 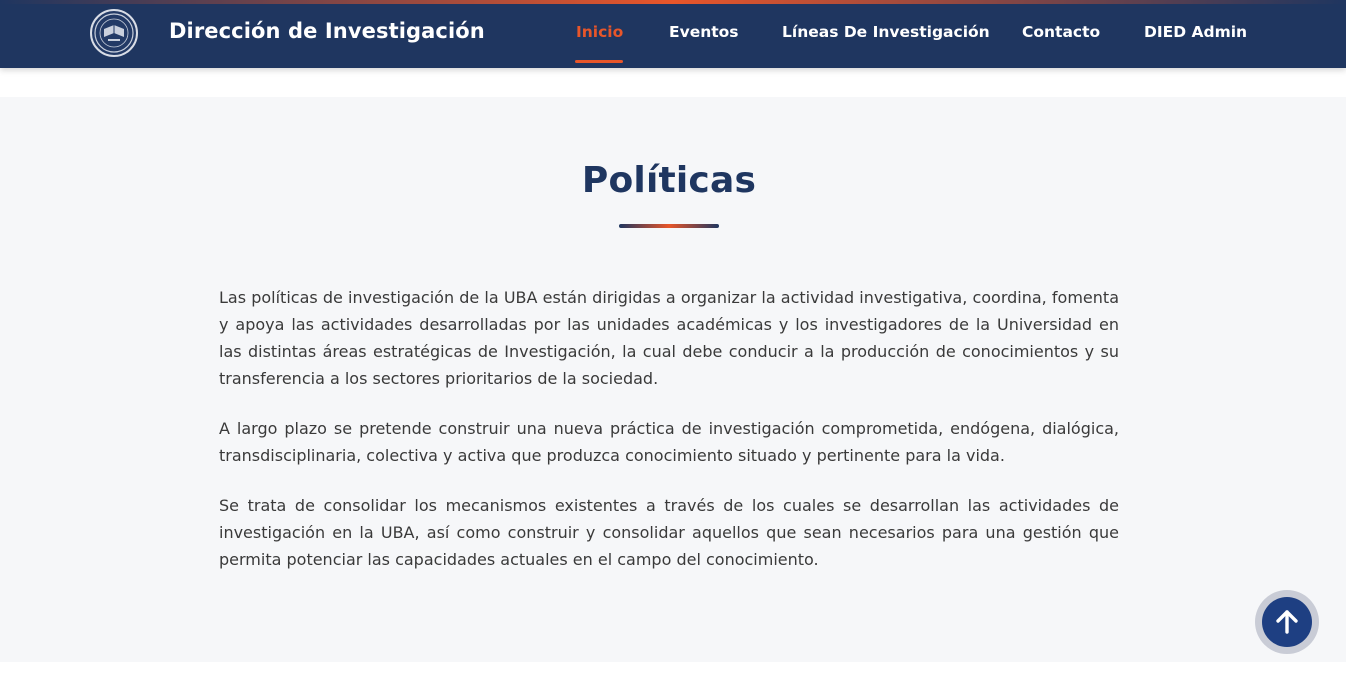 What do you see at coordinates (704, 32) in the screenshot?
I see `nav-item-eventos: Eventos` at bounding box center [704, 32].